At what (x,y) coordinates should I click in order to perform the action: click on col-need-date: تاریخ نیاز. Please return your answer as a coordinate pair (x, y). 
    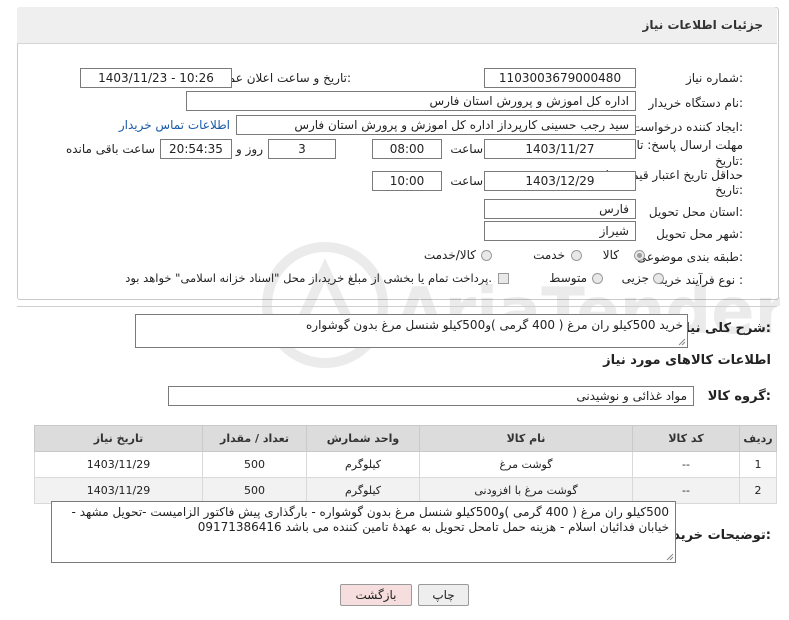
    Looking at the image, I should click on (118, 438).